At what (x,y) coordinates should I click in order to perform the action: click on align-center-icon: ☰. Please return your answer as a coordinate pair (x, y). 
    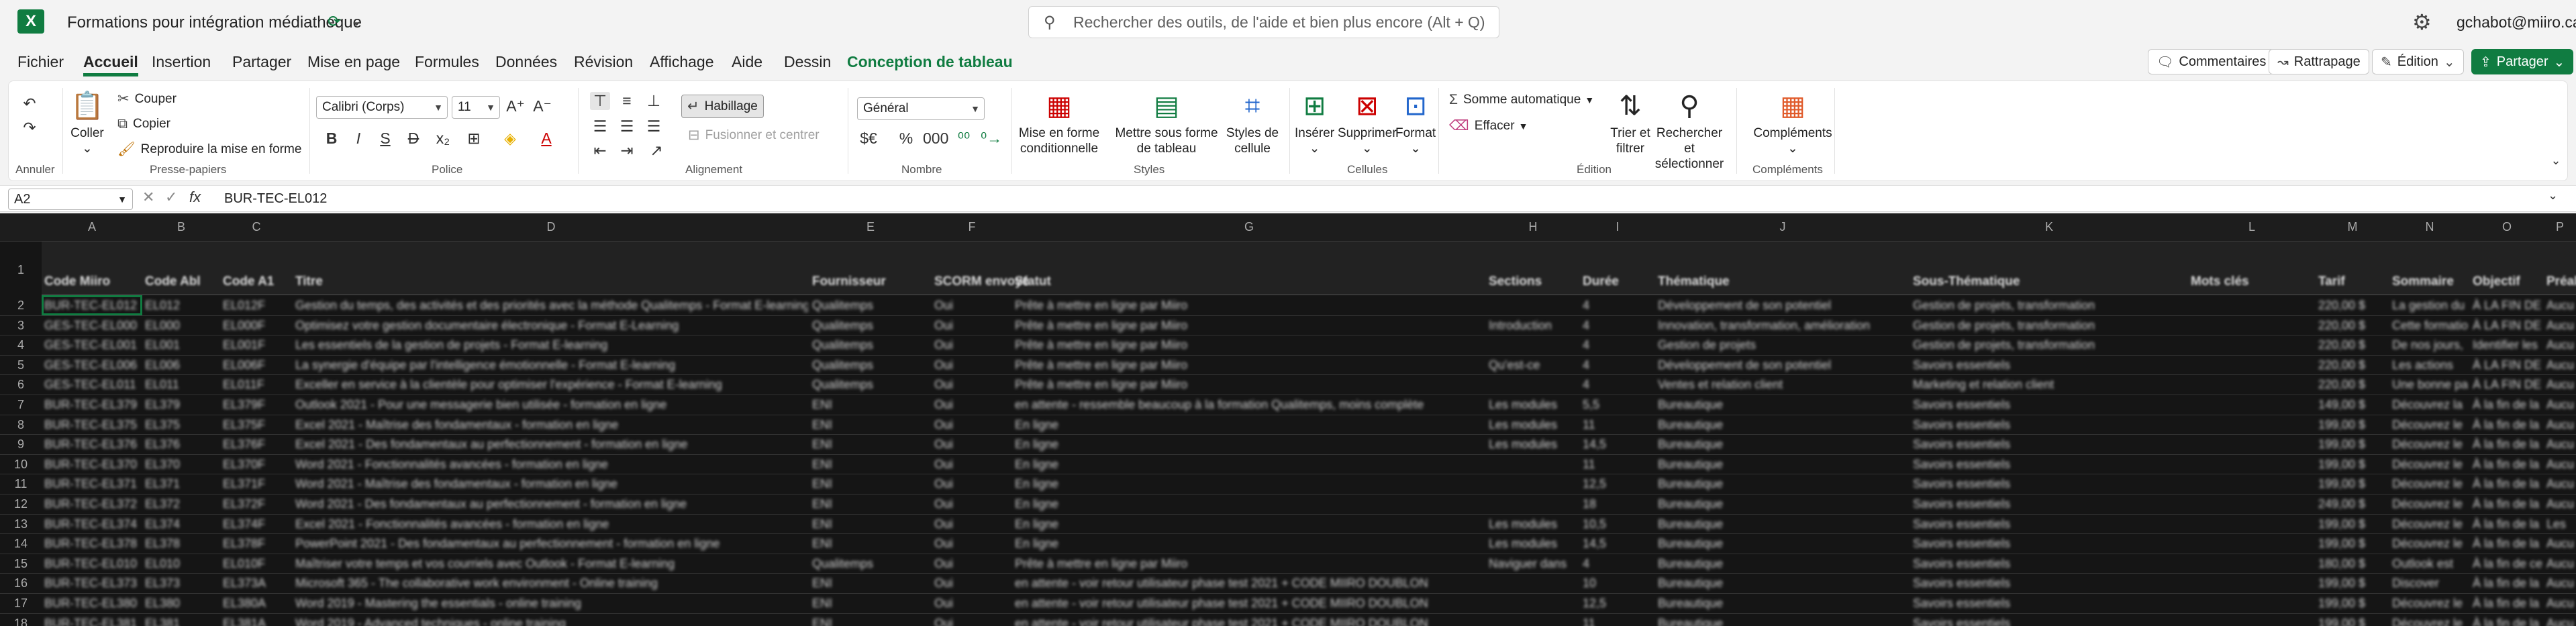
    Looking at the image, I should click on (627, 126).